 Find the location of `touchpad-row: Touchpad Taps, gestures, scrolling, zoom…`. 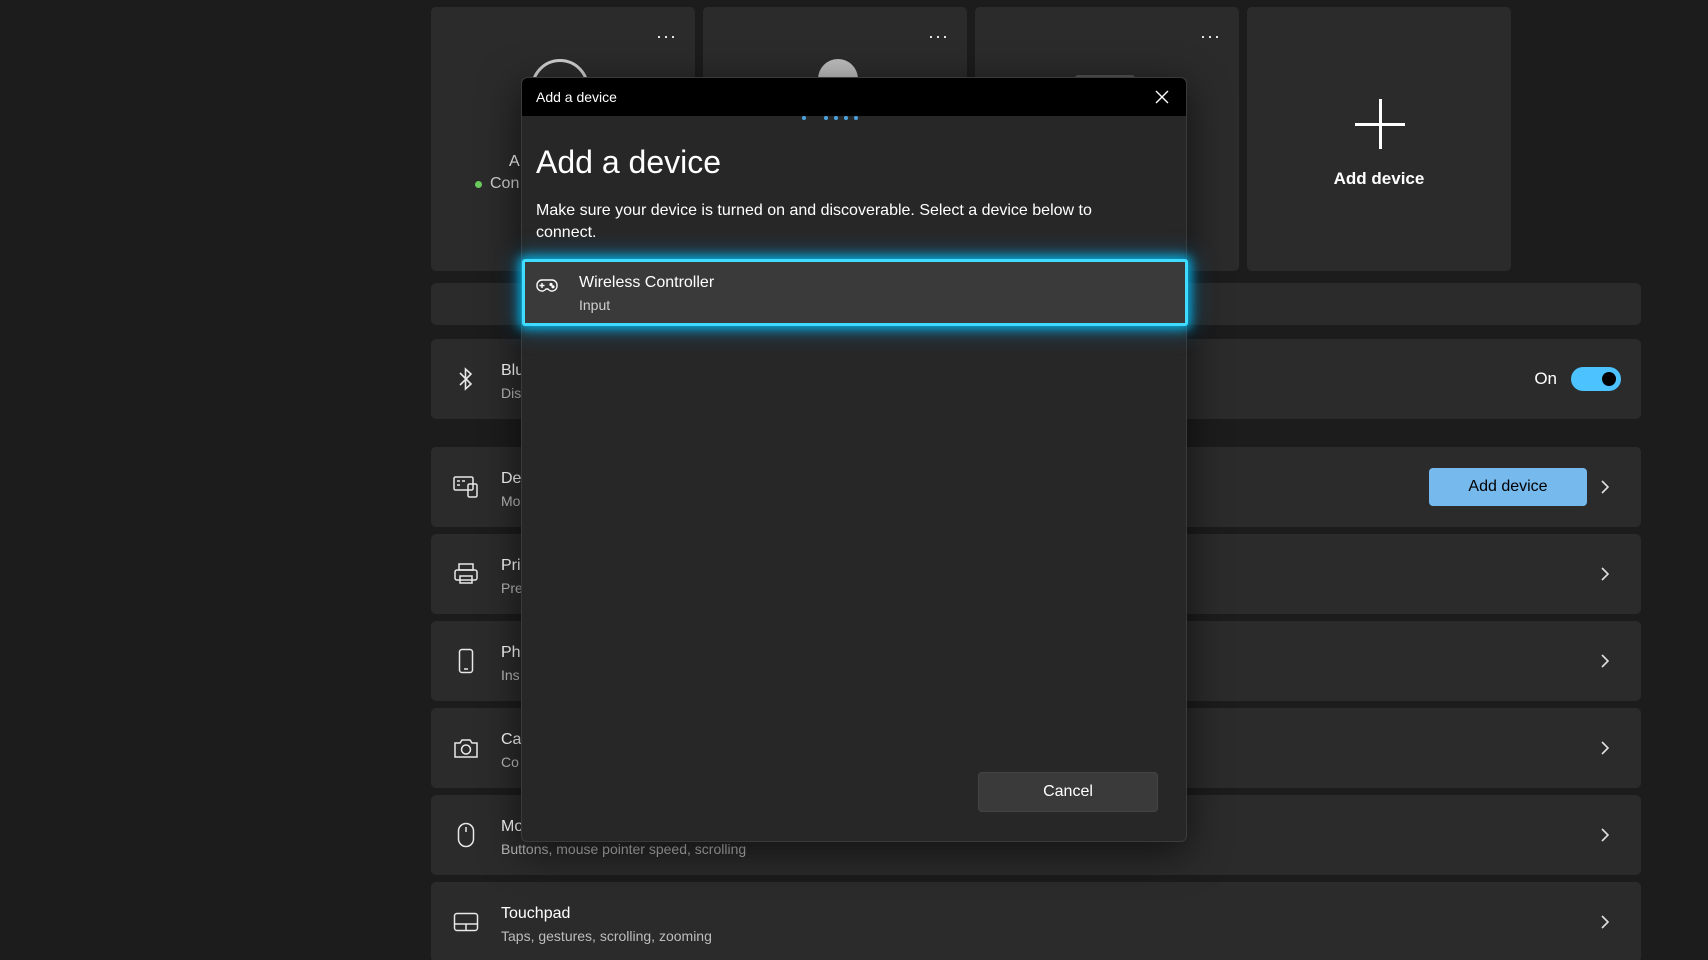

touchpad-row: Touchpad Taps, gestures, scrolling, zoom… is located at coordinates (1036, 921).